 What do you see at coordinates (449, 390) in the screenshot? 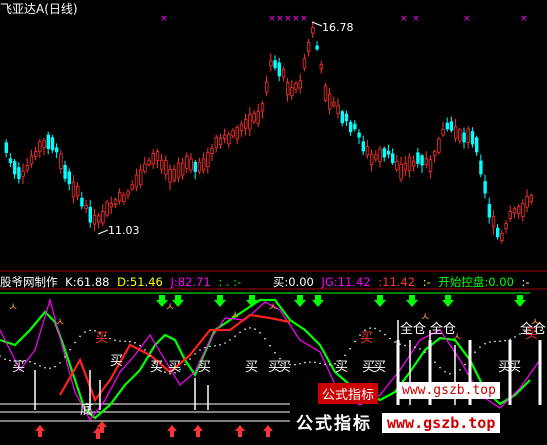
I see `watermark-url-1: www.gszb.top` at bounding box center [449, 390].